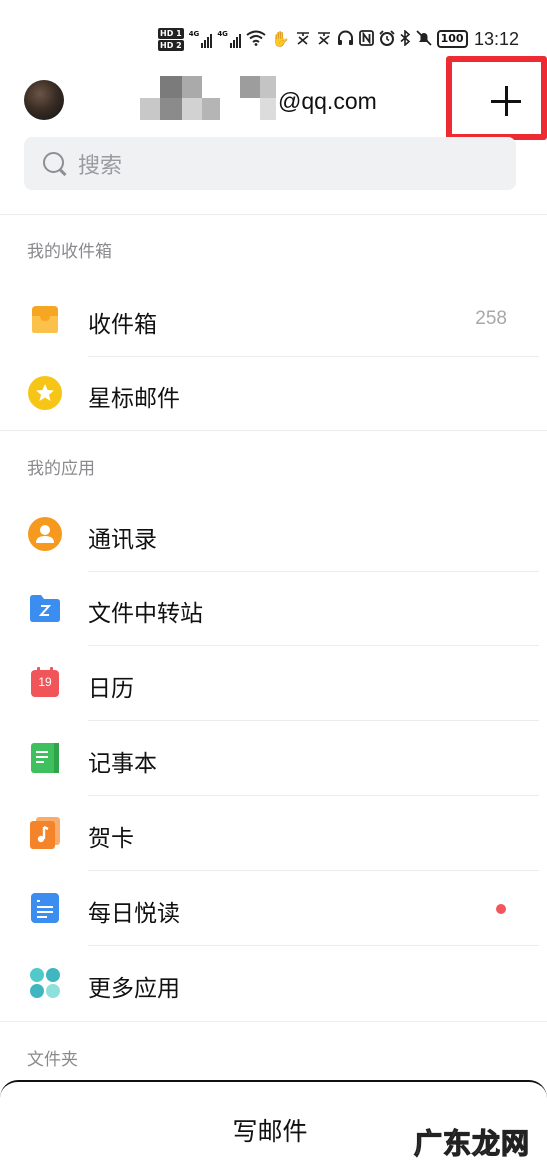 The image size is (547, 1170). What do you see at coordinates (122, 325) in the screenshot?
I see `inbox-label: 收件箱` at bounding box center [122, 325].